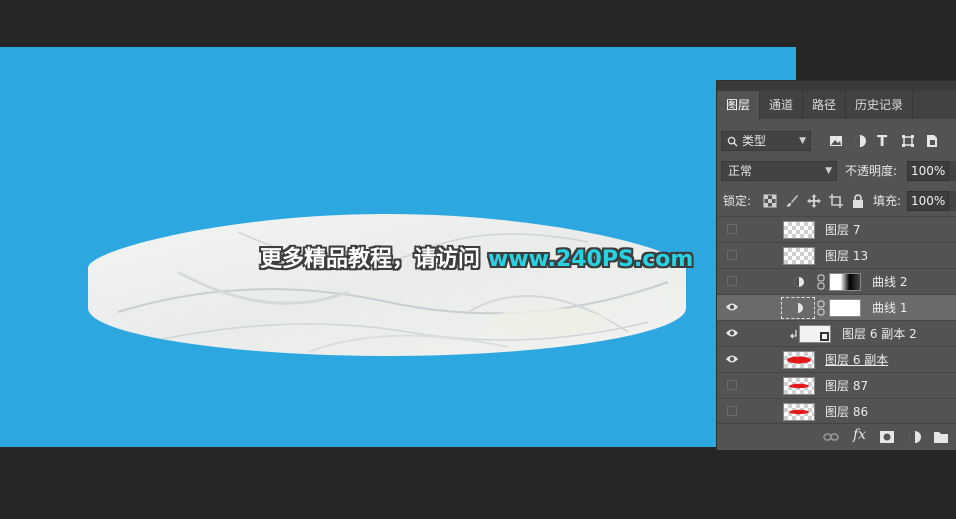 The image size is (956, 519). I want to click on clipping-mask-arrow-icon, so click(793, 334).